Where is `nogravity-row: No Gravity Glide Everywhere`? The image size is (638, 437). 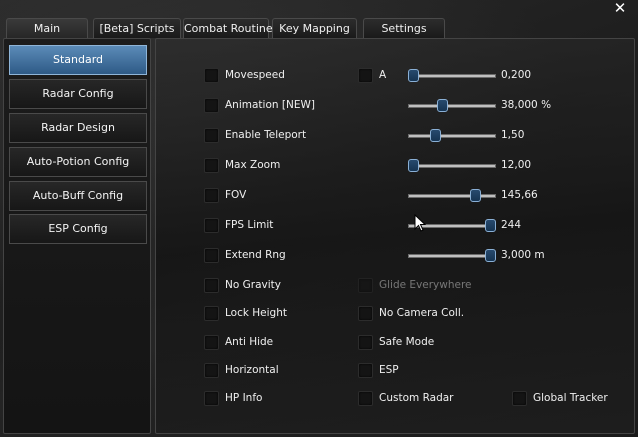 nogravity-row: No Gravity Glide Everywhere is located at coordinates (395, 286).